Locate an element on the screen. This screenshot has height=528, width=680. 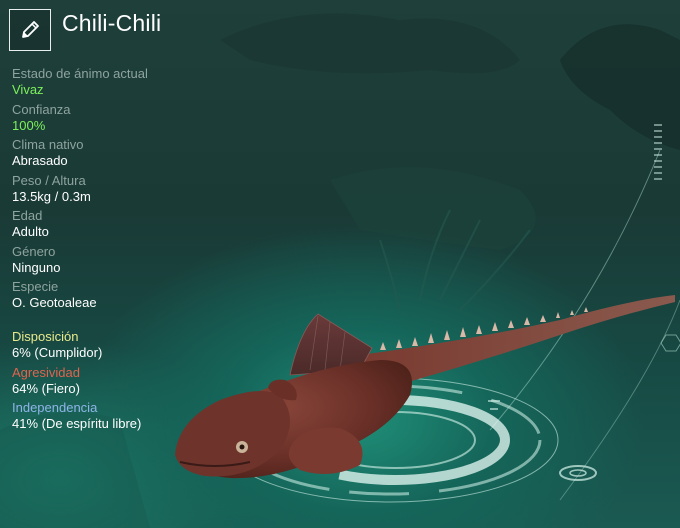
stat-label: Confianza is located at coordinates (41, 109).